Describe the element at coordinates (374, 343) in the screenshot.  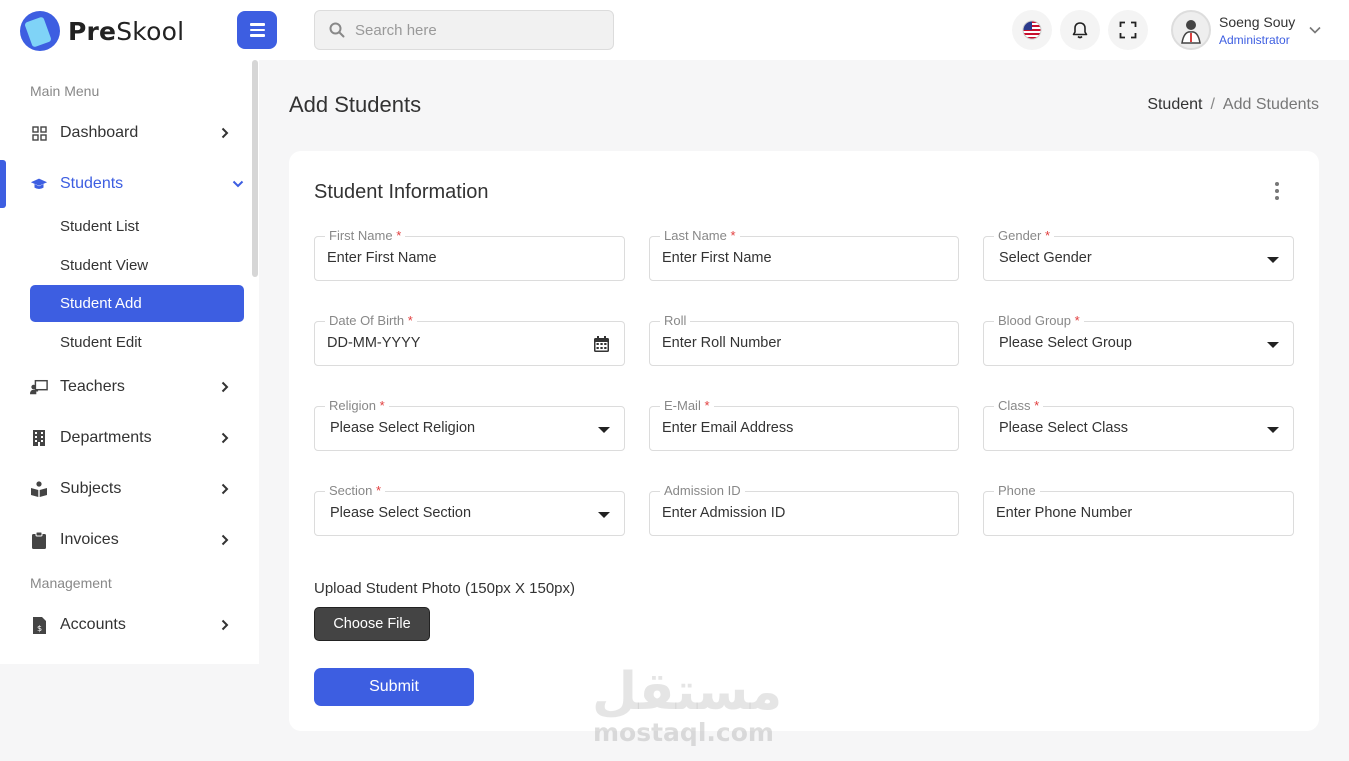
I see `field-placeholder: DD-MM-YYYY` at that location.